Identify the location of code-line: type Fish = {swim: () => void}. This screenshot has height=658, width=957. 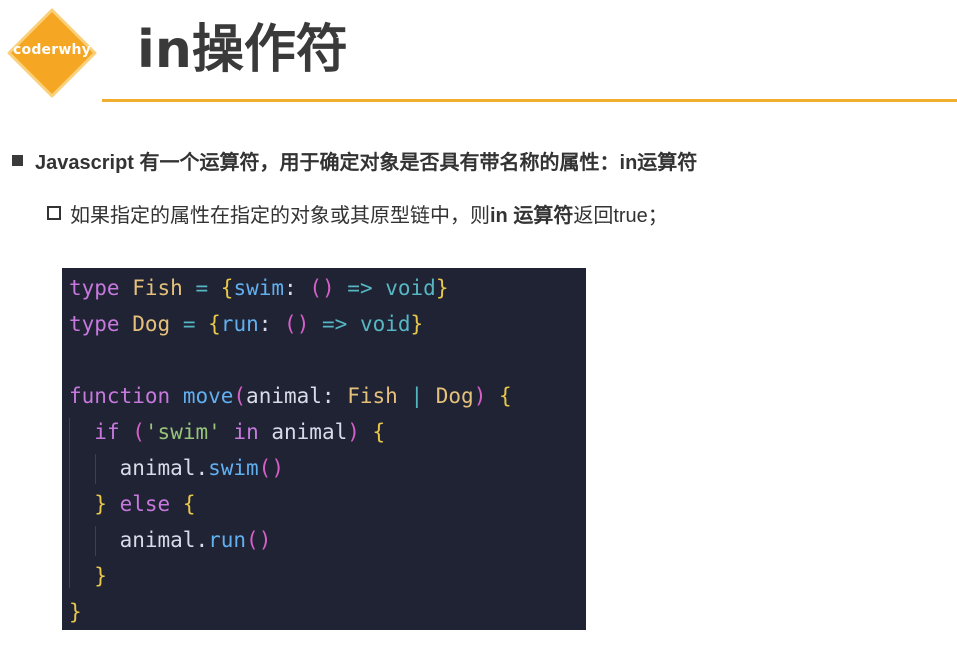
(259, 288).